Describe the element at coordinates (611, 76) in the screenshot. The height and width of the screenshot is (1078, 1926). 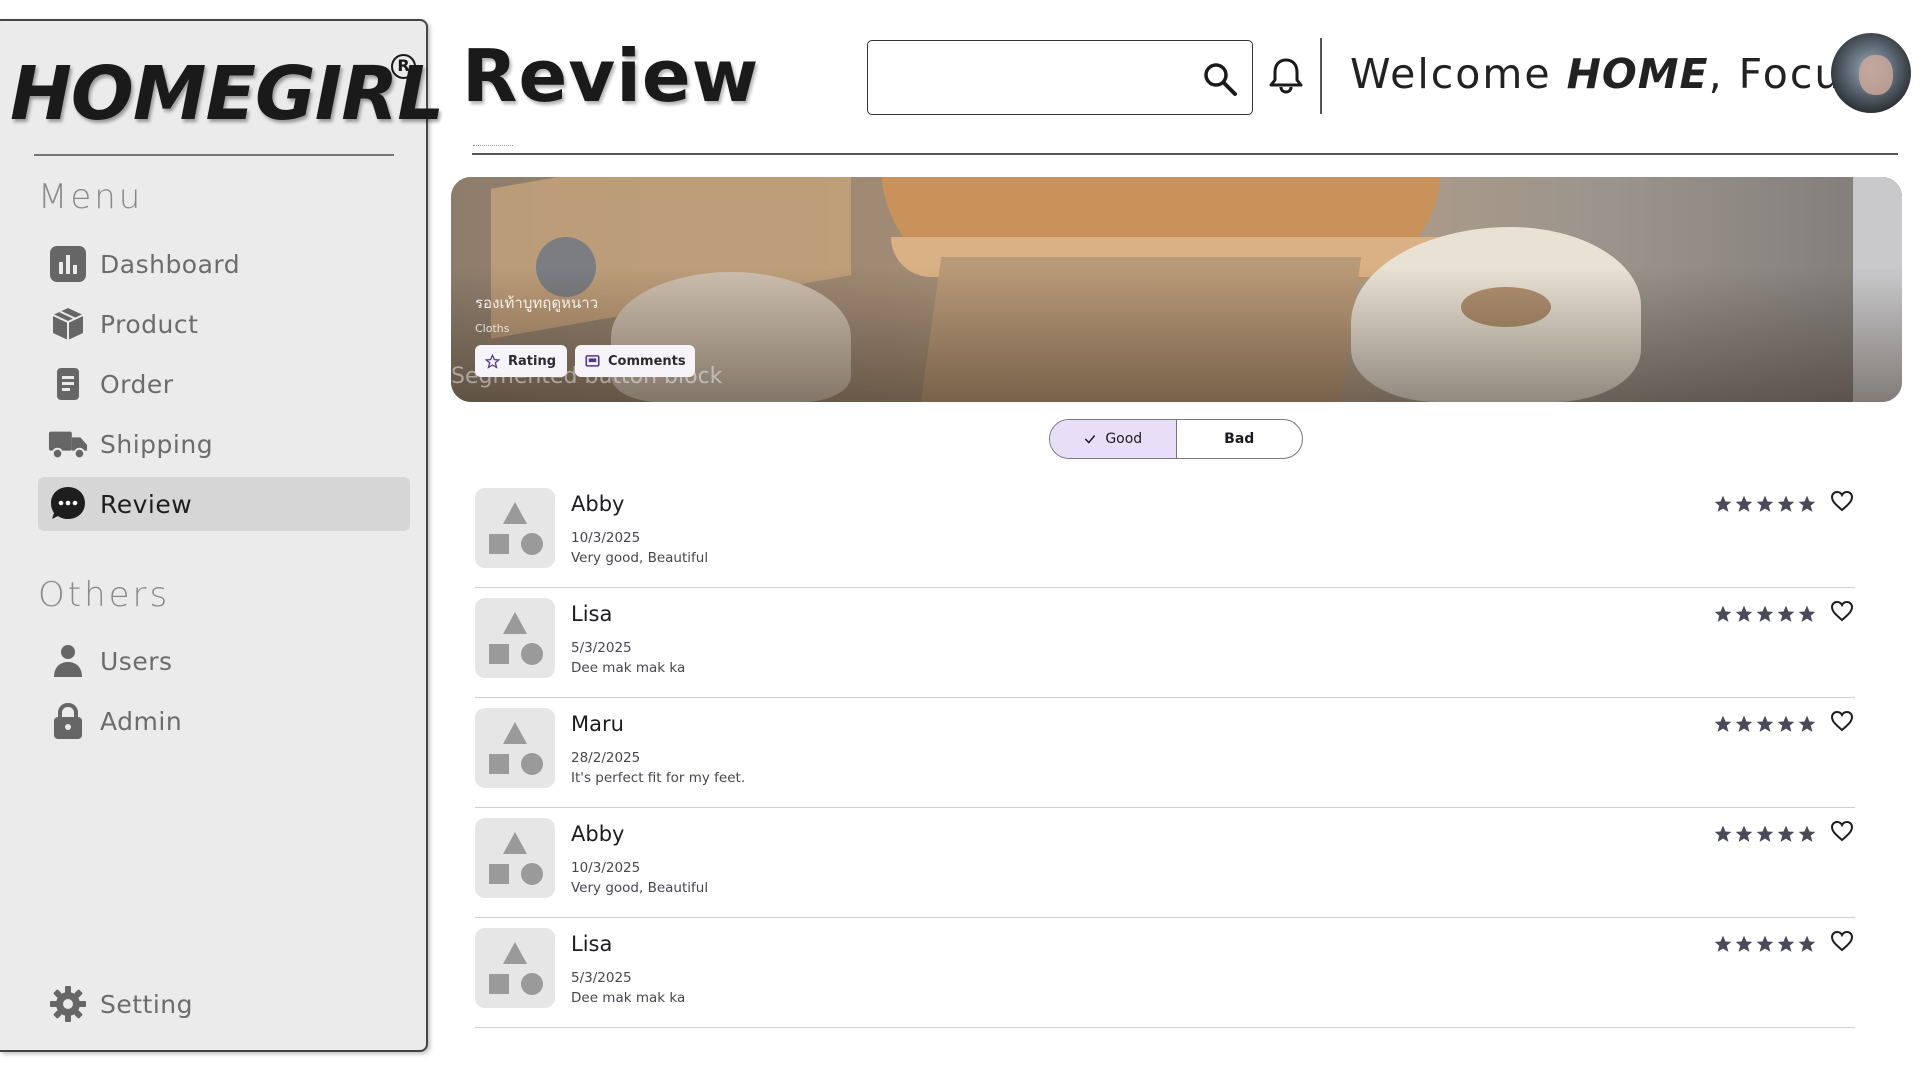
I see `page-title: Review` at that location.